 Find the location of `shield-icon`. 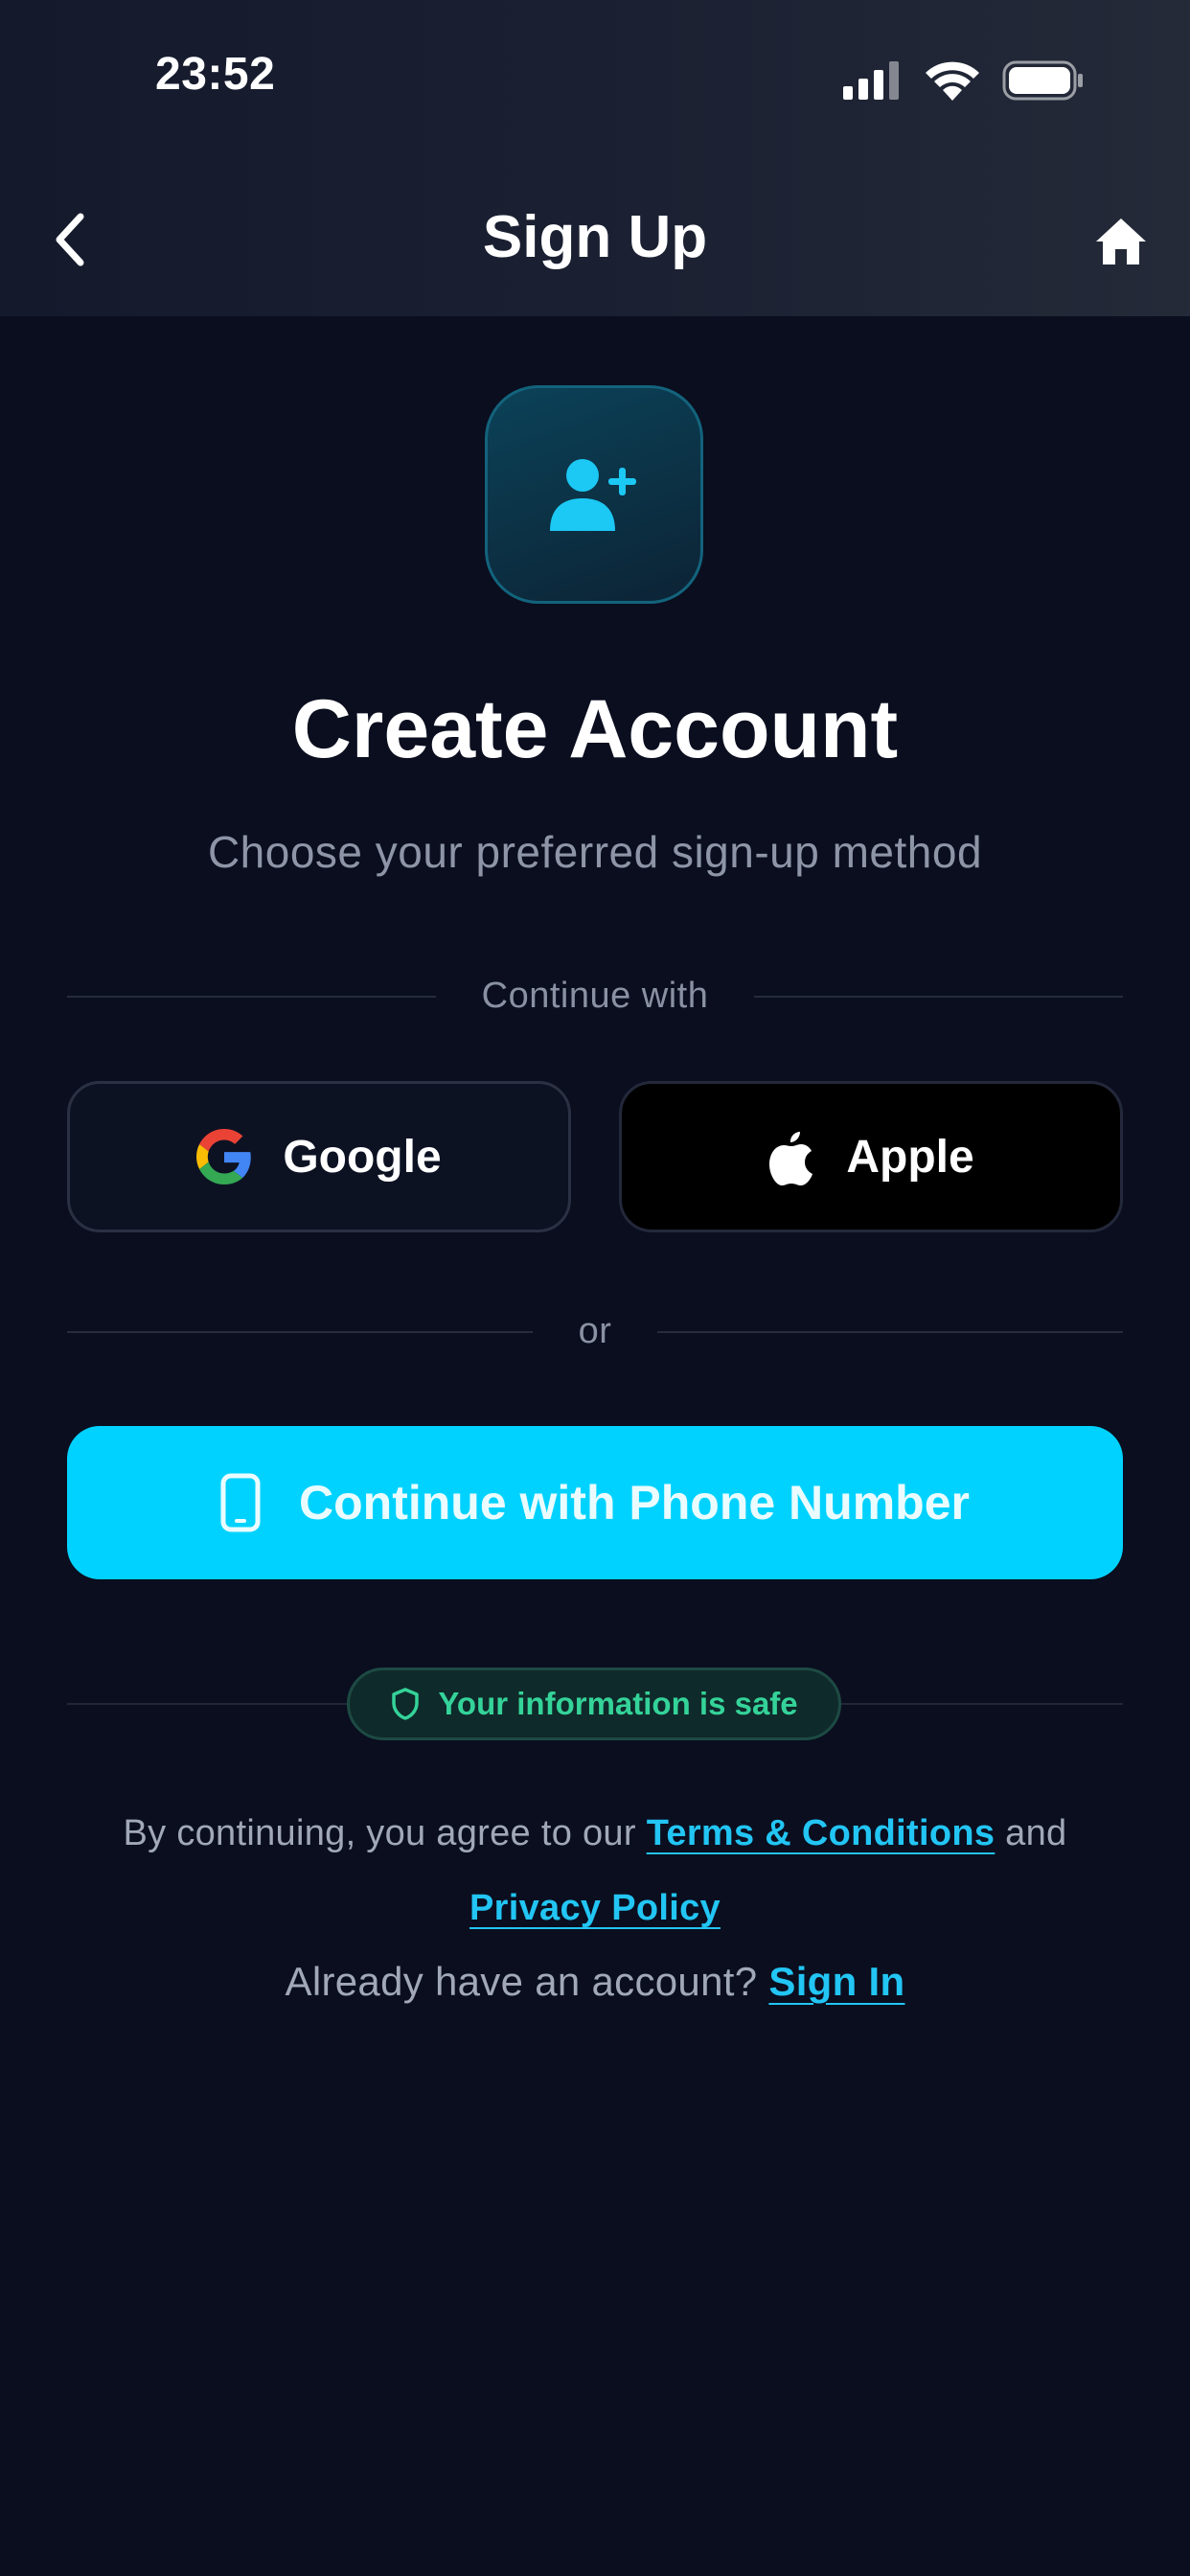

shield-icon is located at coordinates (406, 1704).